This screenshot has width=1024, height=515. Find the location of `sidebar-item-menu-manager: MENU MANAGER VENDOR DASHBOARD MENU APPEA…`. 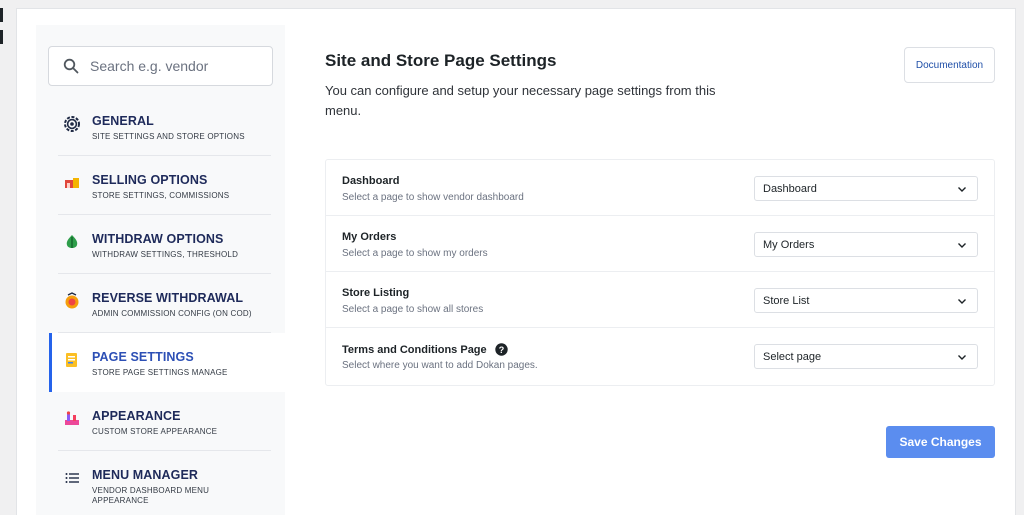

sidebar-item-menu-manager: MENU MANAGER VENDOR DASHBOARD MENU APPEA… is located at coordinates (160, 480).